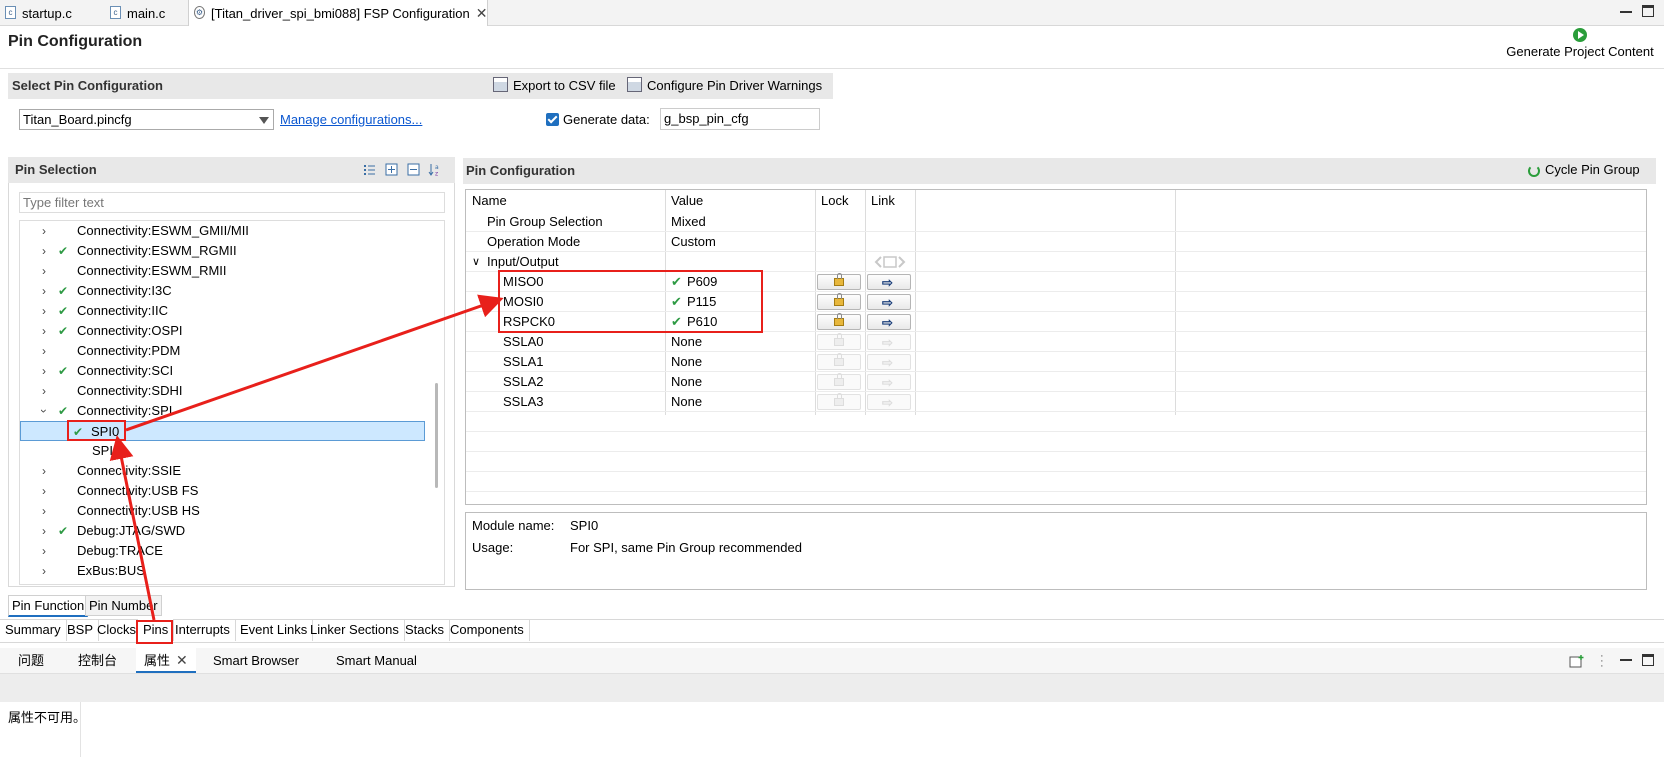 Image resolution: width=1664 pixels, height=757 pixels. Describe the element at coordinates (222, 531) in the screenshot. I see `tree-item: › ✔ Debug:JTAG/SWD` at that location.